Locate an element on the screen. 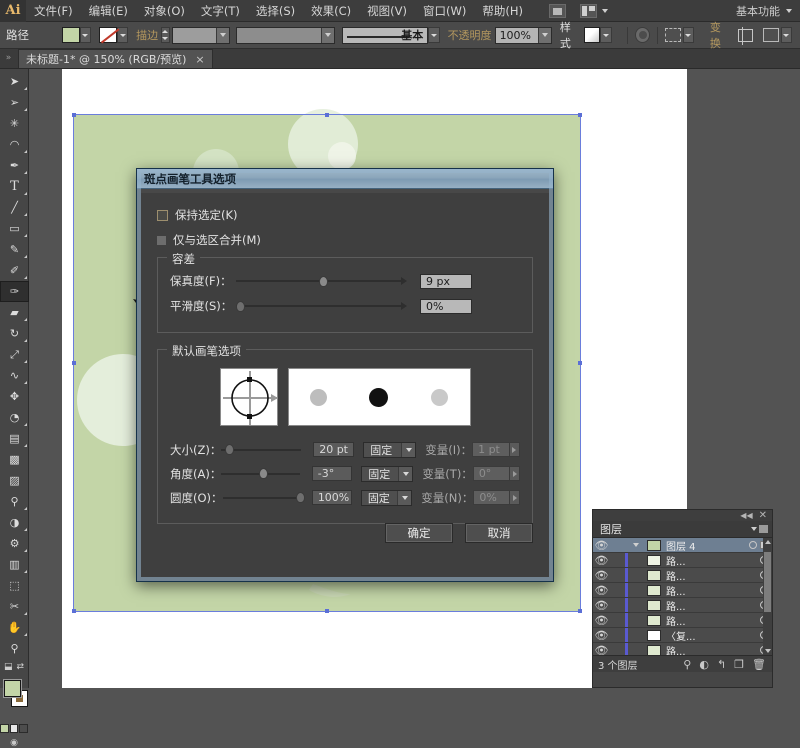 The image size is (800, 748). angle-input: -3° is located at coordinates (332, 473).